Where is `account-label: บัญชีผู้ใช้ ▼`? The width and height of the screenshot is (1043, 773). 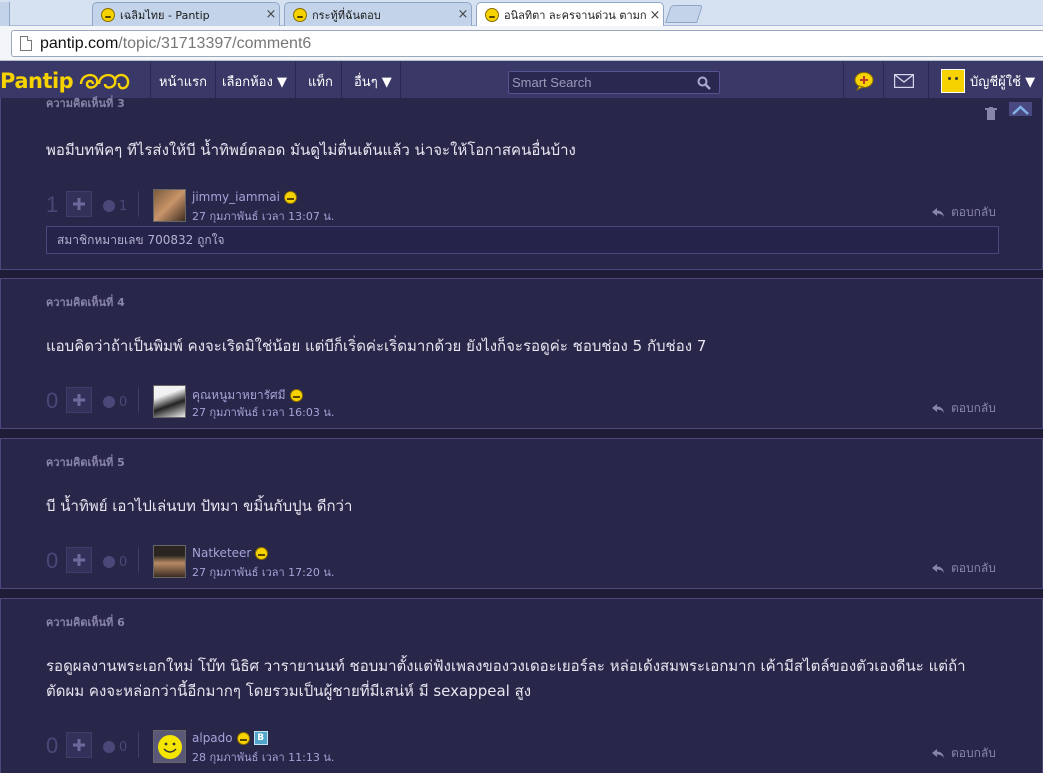 account-label: บัญชีผู้ใช้ ▼ is located at coordinates (1003, 82).